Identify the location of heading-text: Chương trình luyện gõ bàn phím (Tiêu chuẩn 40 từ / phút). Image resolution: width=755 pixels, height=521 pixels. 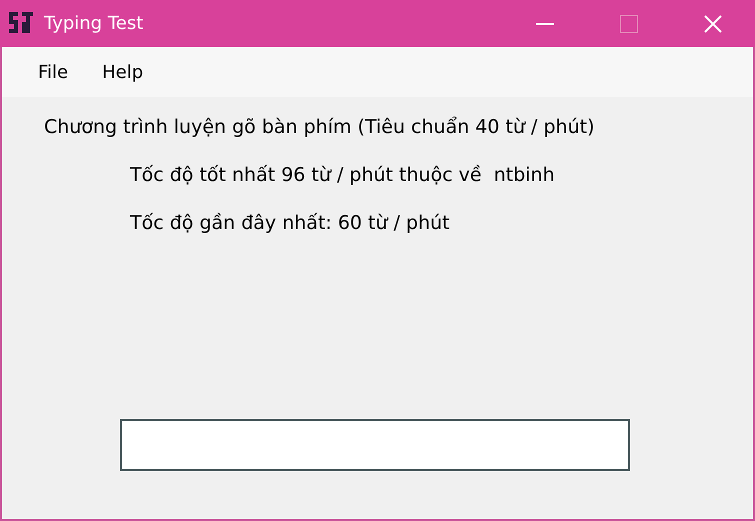
(320, 127).